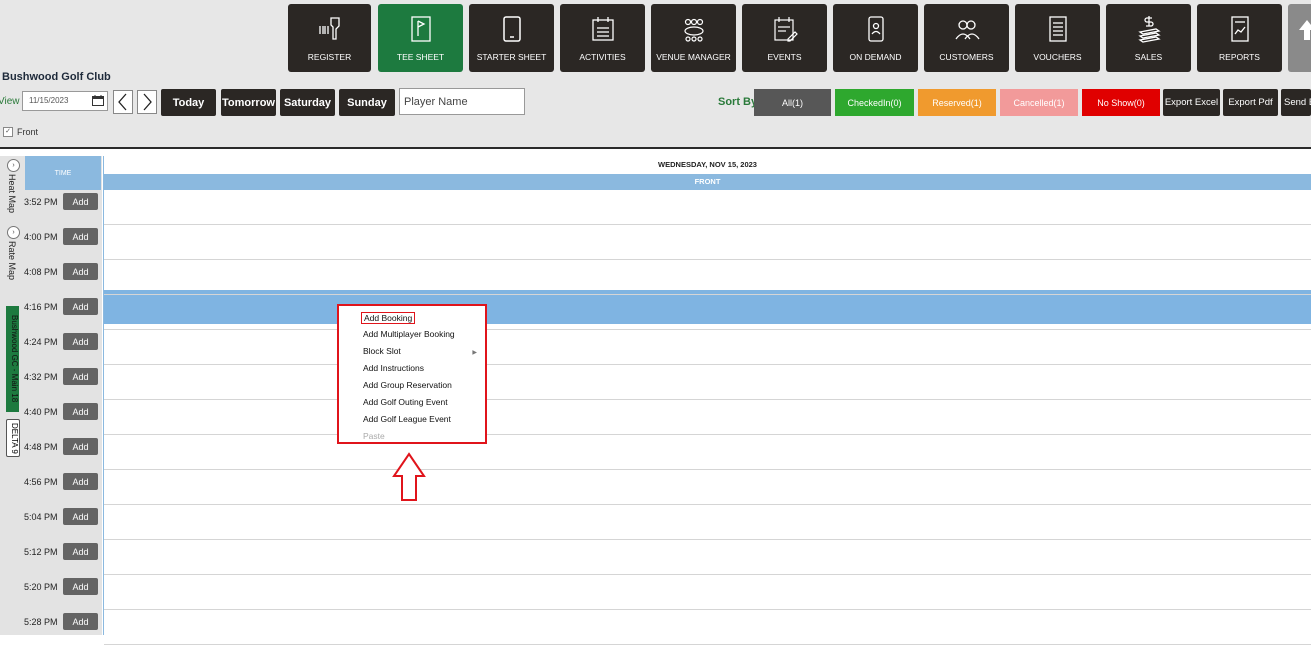 The height and width of the screenshot is (645, 1311). Describe the element at coordinates (27, 132) in the screenshot. I see `front-checkbox-label: Front` at that location.